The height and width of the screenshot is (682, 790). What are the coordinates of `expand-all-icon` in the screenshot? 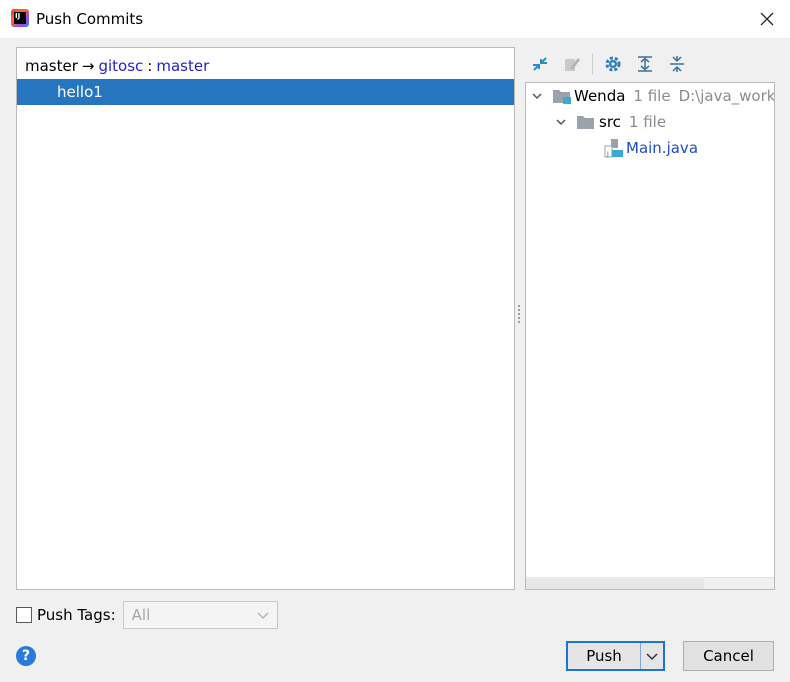 It's located at (645, 64).